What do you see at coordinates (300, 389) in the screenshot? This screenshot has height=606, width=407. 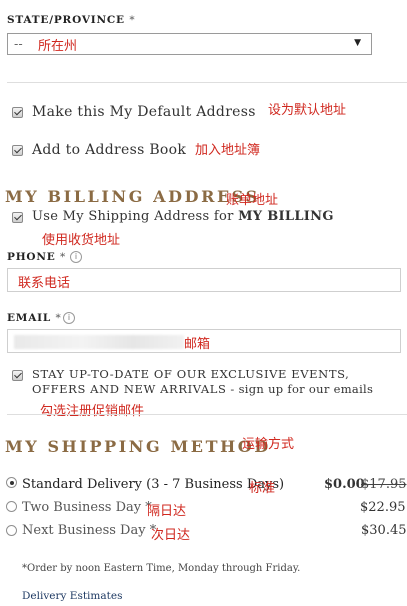 I see `newsletter-rest: - sign up for our emails` at bounding box center [300, 389].